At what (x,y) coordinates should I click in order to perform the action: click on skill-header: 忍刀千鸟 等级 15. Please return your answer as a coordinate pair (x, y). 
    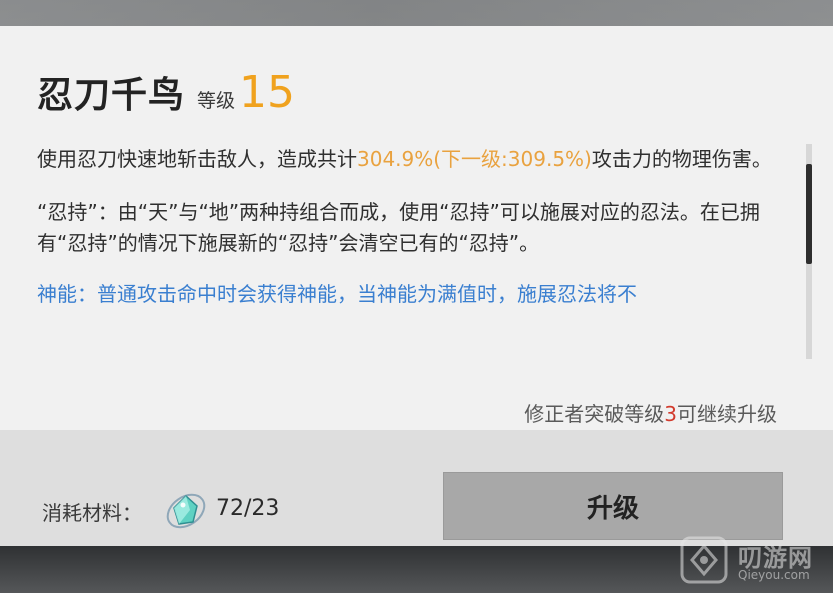
    Looking at the image, I should click on (166, 92).